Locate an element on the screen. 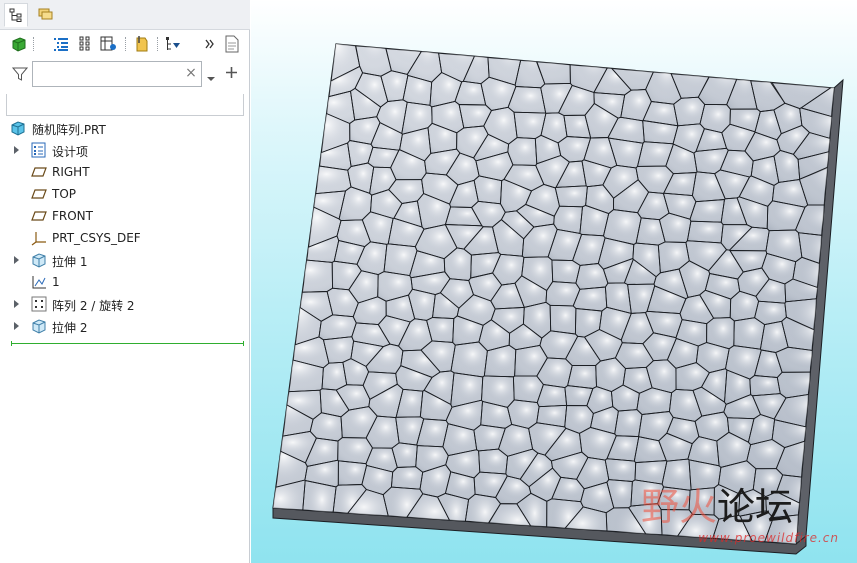 This screenshot has width=857, height=563. tree-columns-button is located at coordinates (61, 44).